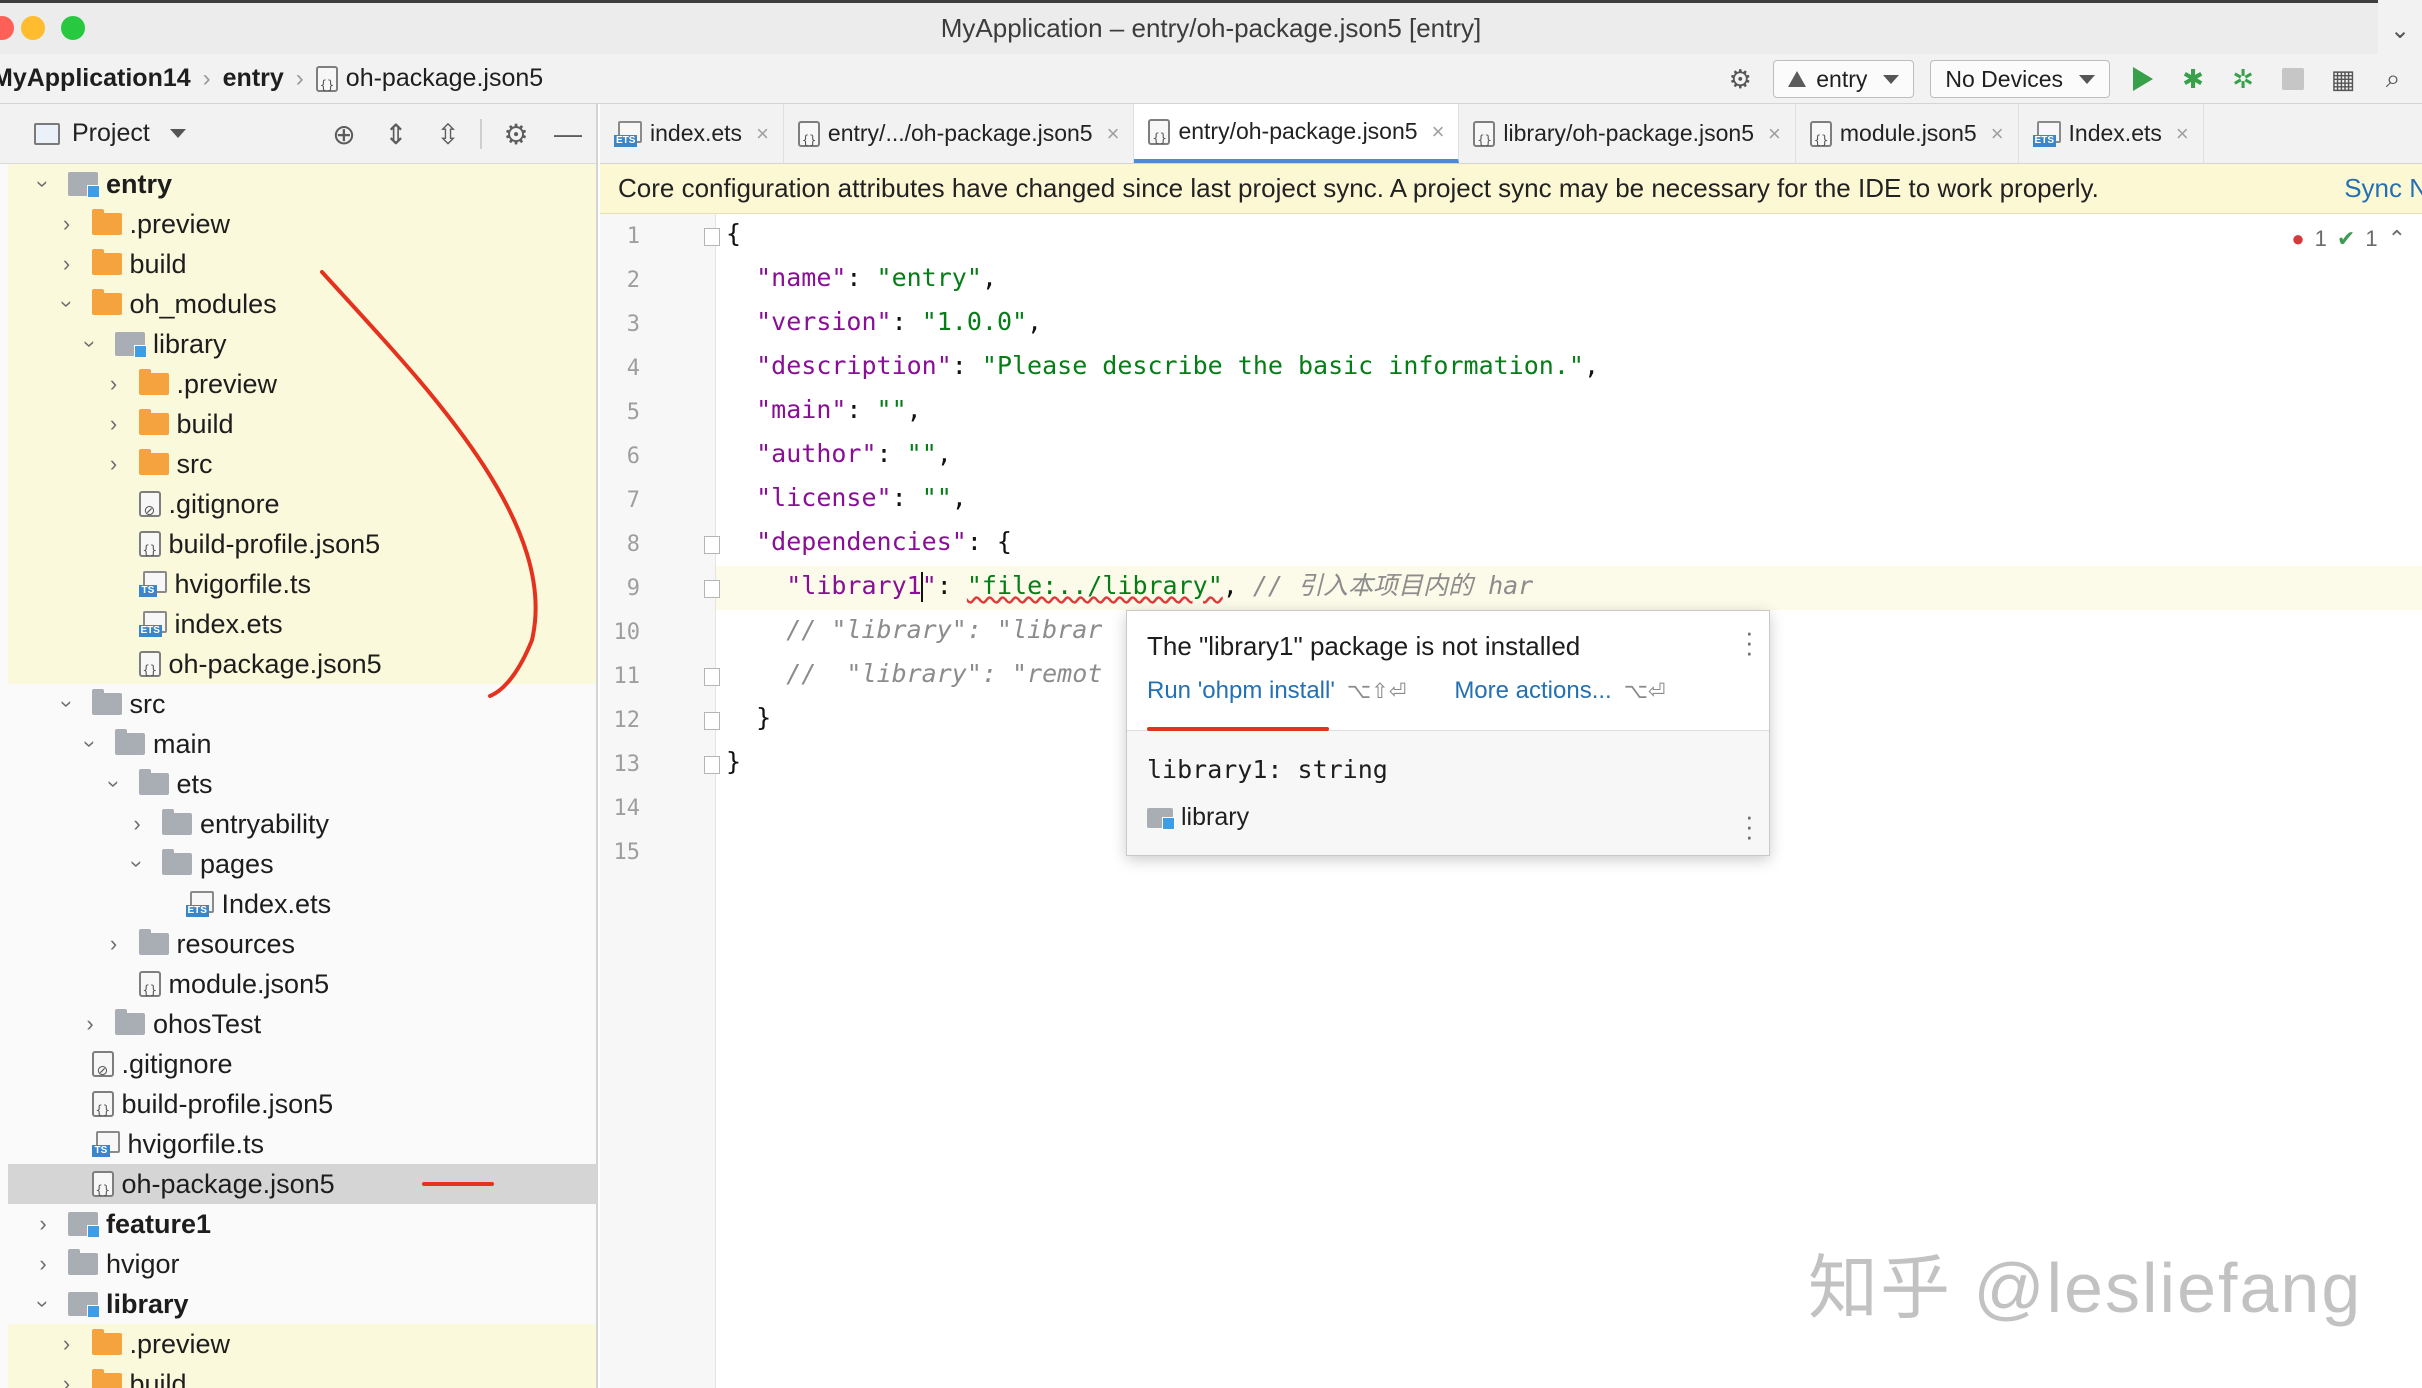  What do you see at coordinates (253, 78) in the screenshot?
I see `breadcrumb-module: entry` at bounding box center [253, 78].